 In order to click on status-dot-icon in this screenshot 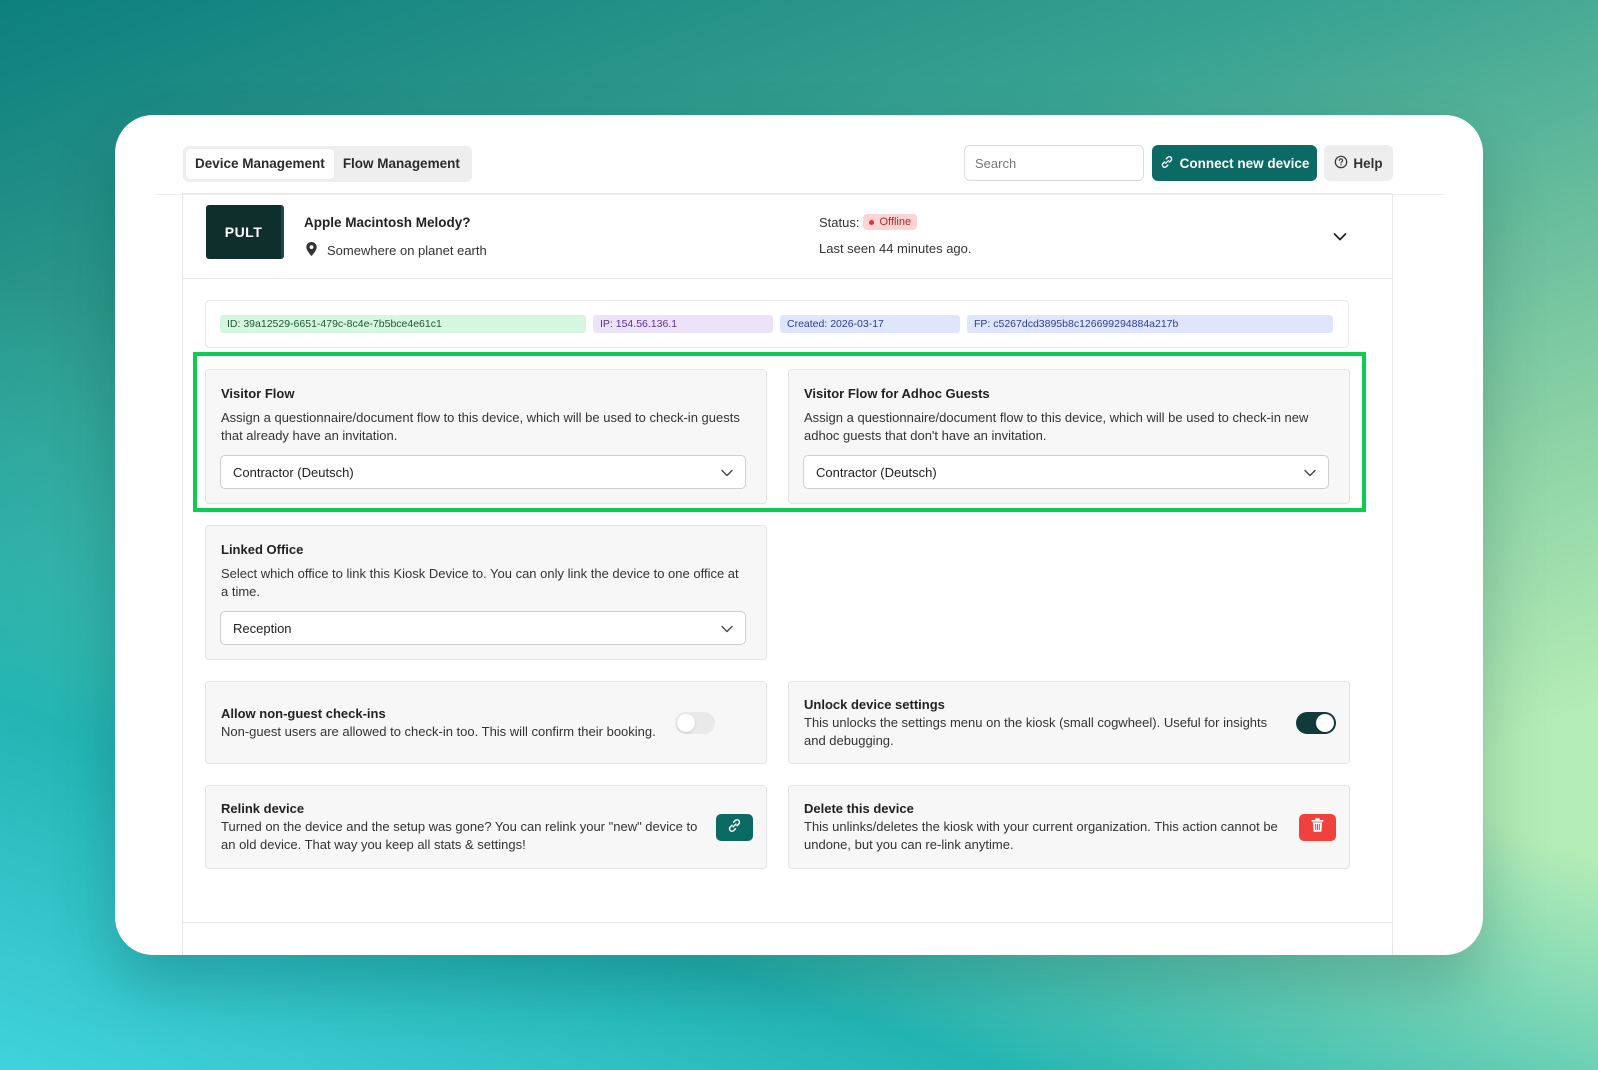, I will do `click(872, 222)`.